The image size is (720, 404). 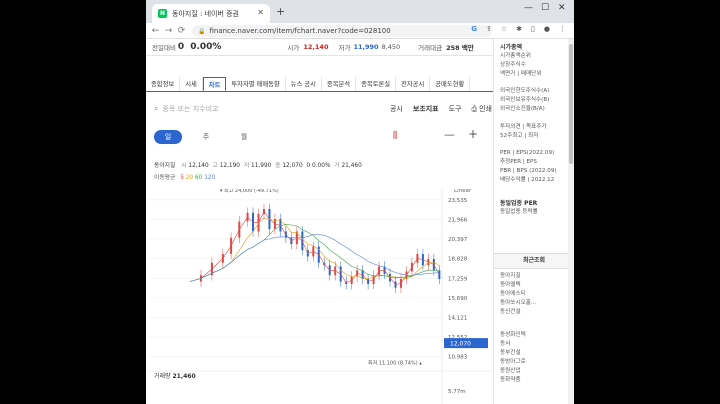 I want to click on quote-volume: 21,460, so click(x=351, y=166).